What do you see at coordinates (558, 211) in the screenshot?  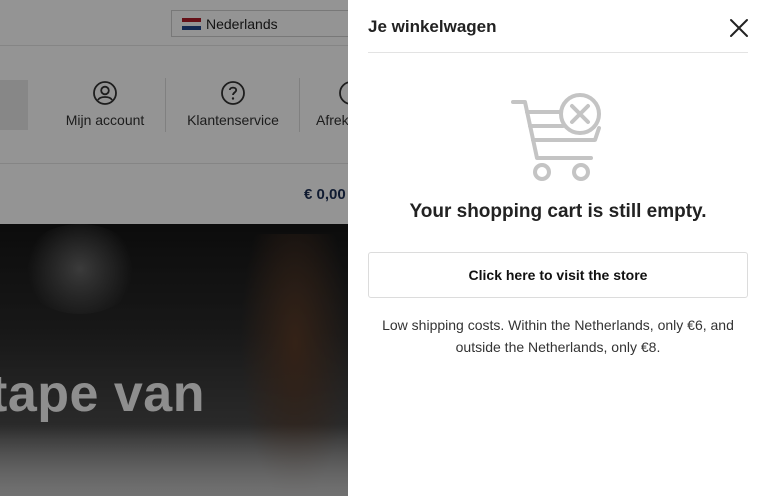 I see `empty-cart-message: Your shopping cart is still empty.` at bounding box center [558, 211].